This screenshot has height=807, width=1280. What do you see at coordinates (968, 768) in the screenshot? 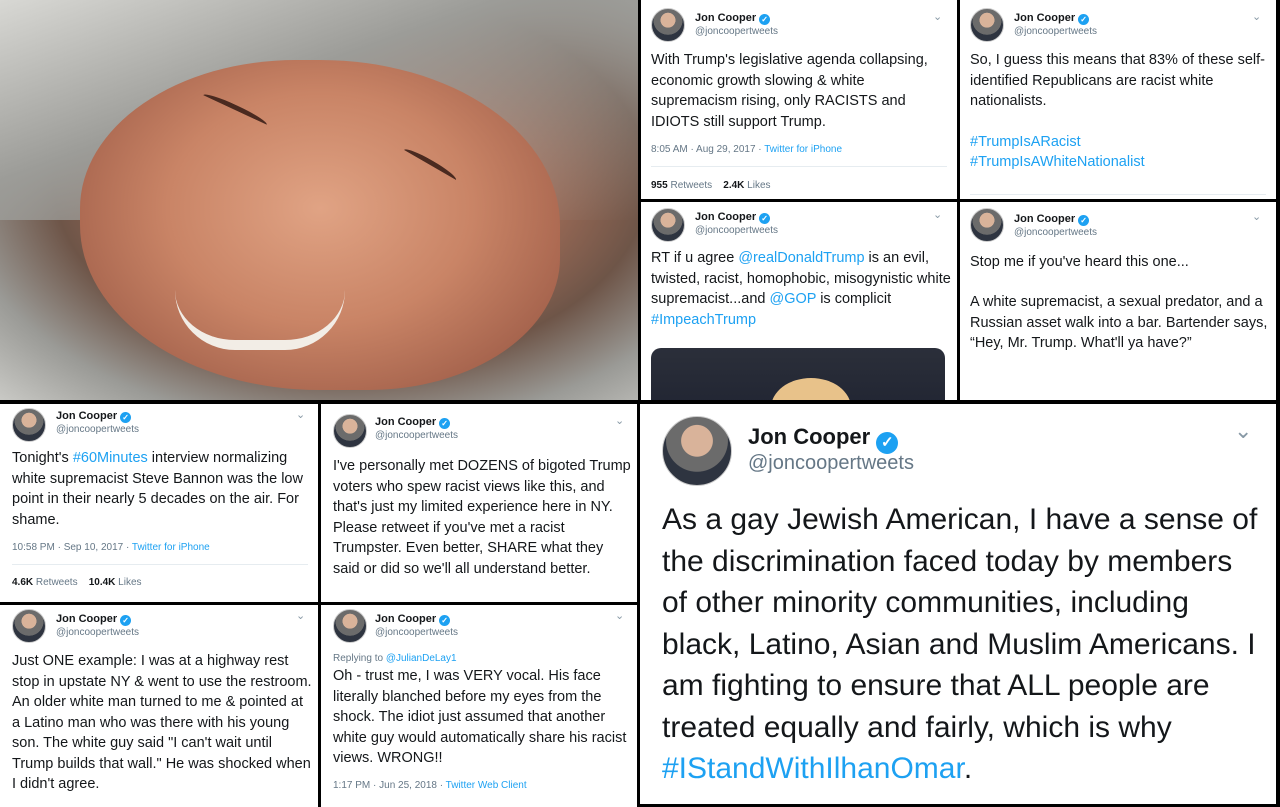
I see `tweet-text-part: .` at bounding box center [968, 768].